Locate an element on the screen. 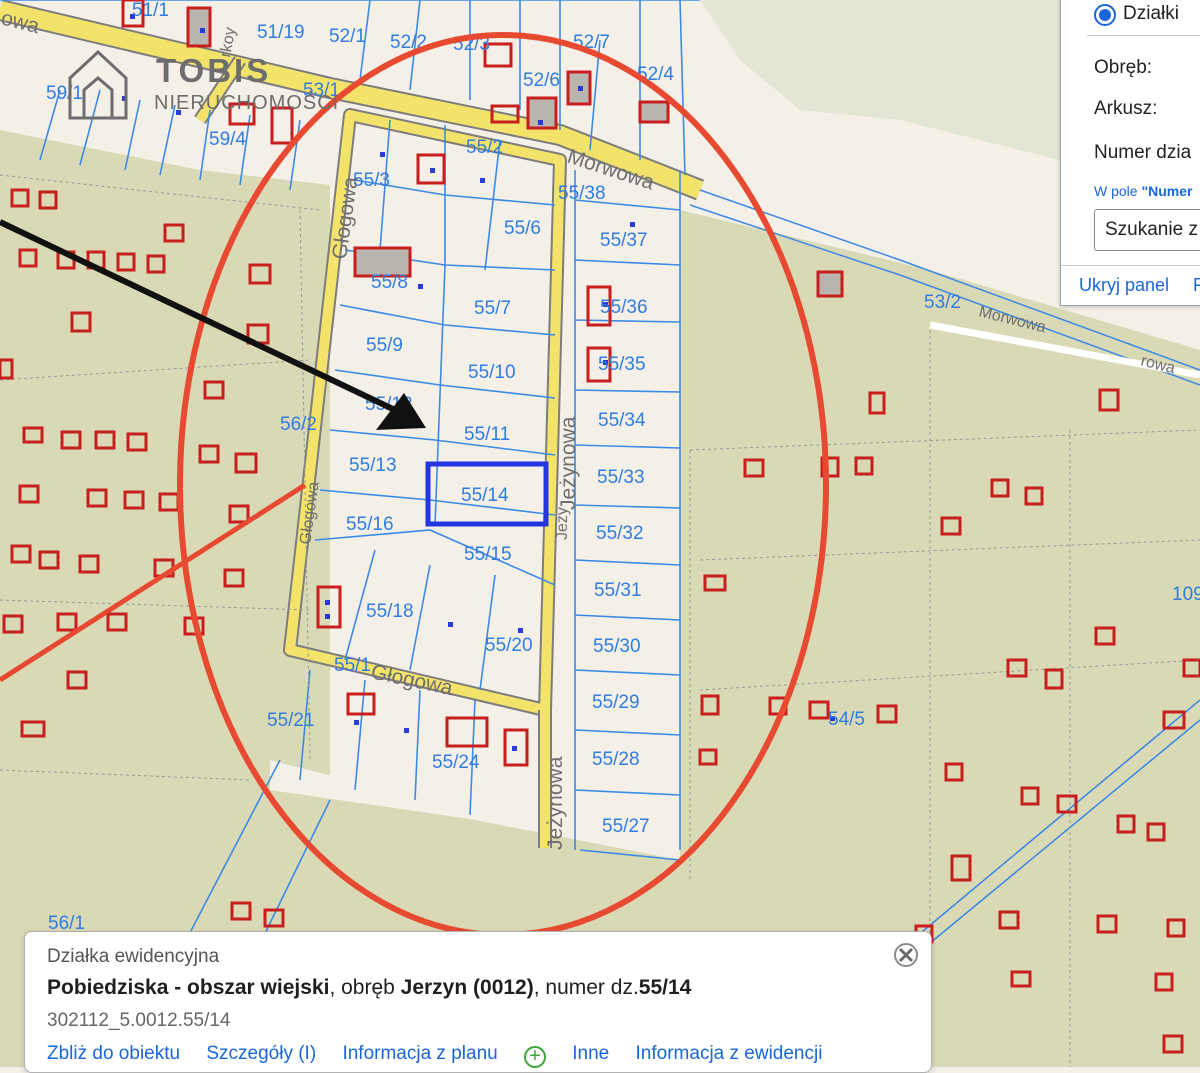 This screenshot has height=1073, width=1200. panel-hint: W pole "Numer is located at coordinates (1143, 191).